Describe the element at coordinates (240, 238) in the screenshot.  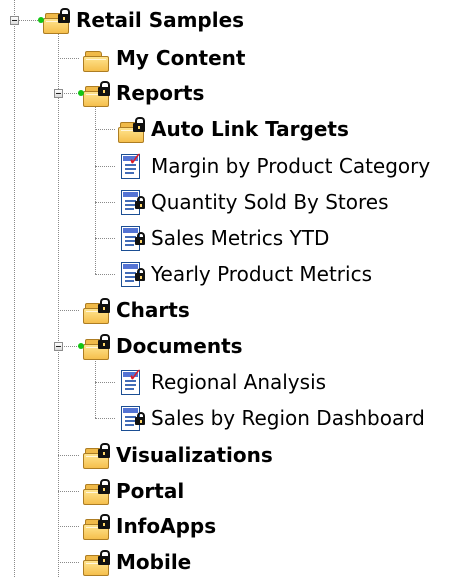
I see `tree-item-label: Sales Metrics YTD` at that location.